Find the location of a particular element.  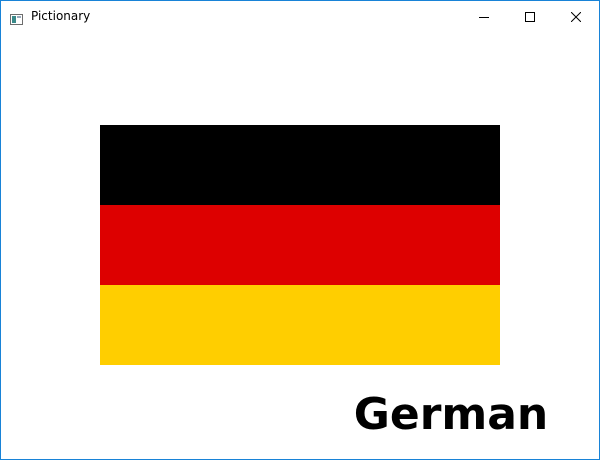

word-caption: German is located at coordinates (451, 414).